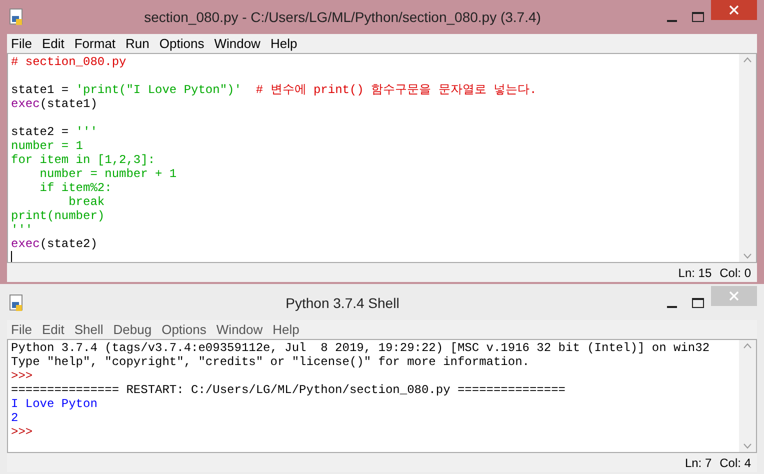  What do you see at coordinates (342, 303) in the screenshot?
I see `window-title: Python 3.7.4 Shell` at bounding box center [342, 303].